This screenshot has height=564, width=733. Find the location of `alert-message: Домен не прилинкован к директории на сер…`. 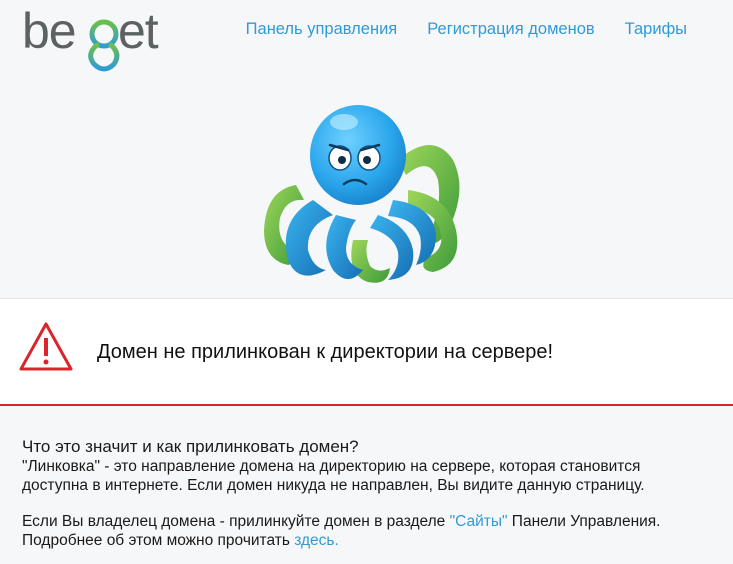

alert-message: Домен не прилинкован к директории на сер… is located at coordinates (325, 352).